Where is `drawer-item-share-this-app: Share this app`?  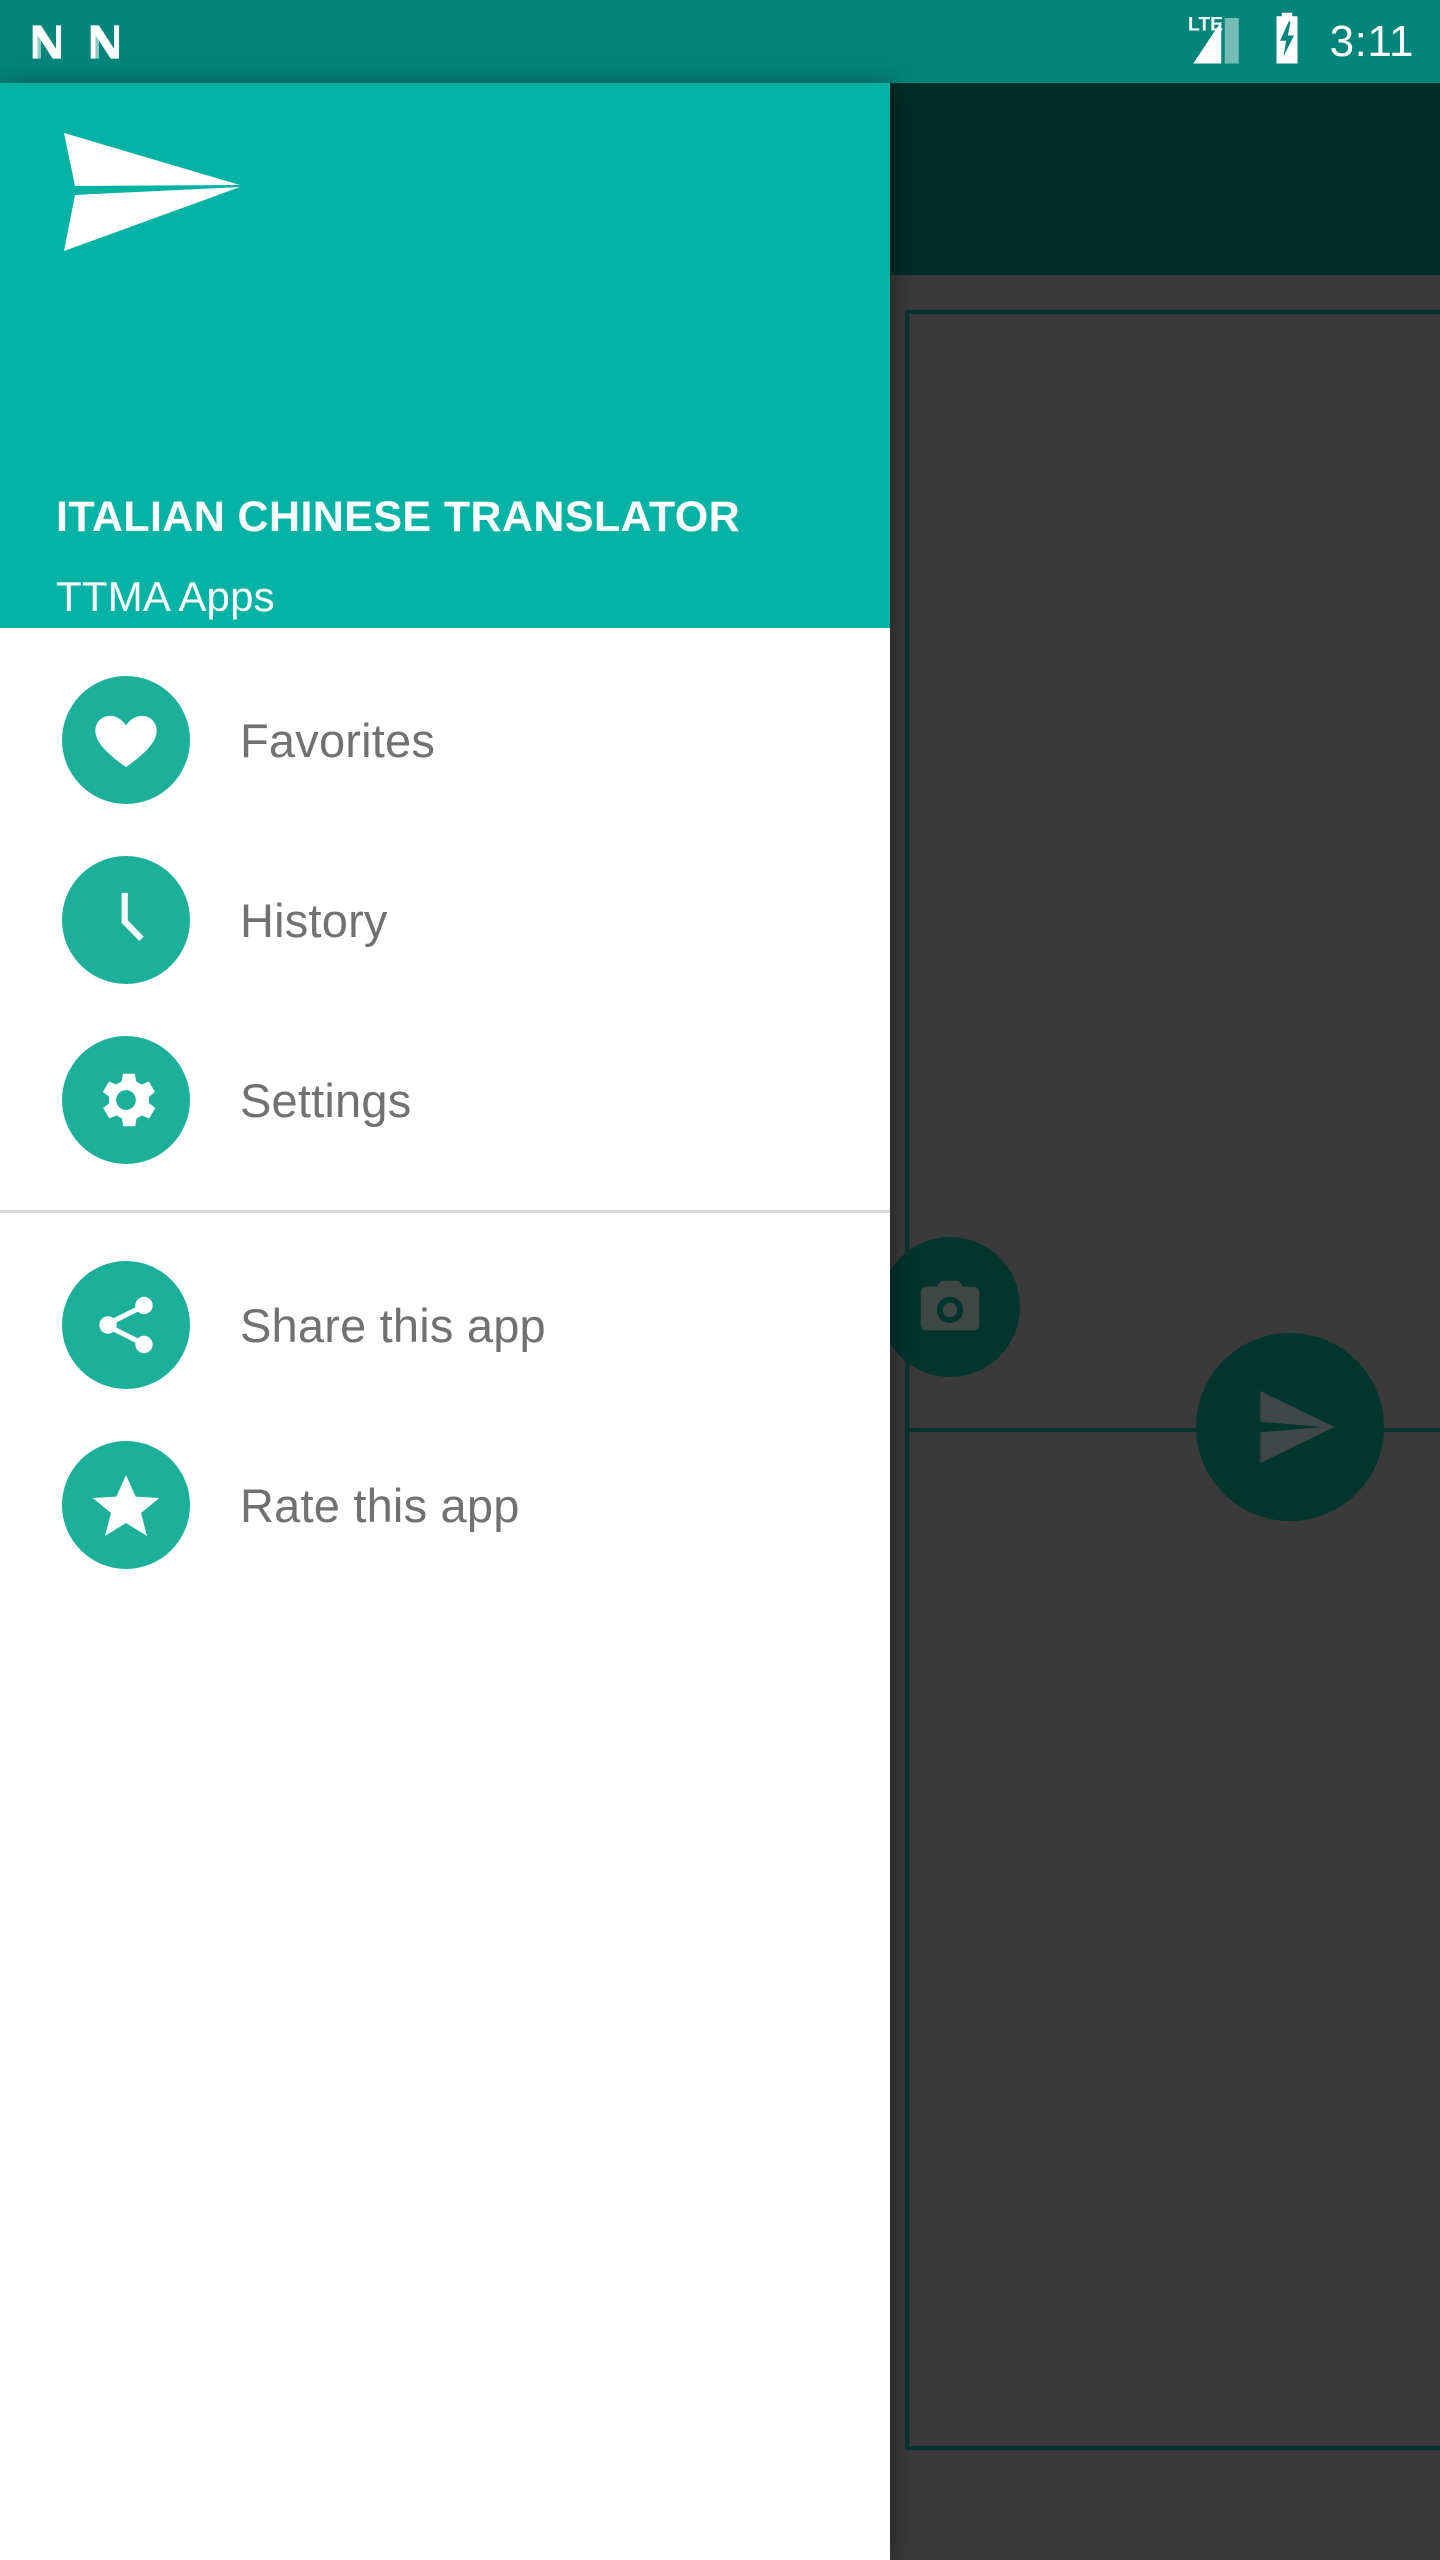 drawer-item-share-this-app: Share this app is located at coordinates (445, 1325).